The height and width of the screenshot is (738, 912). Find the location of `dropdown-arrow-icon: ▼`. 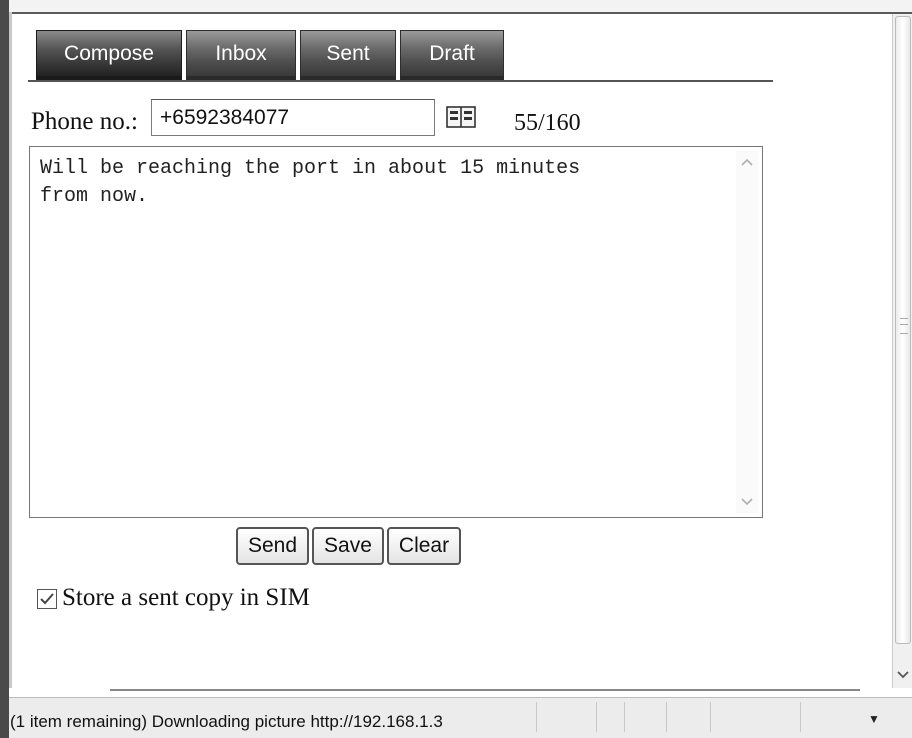

dropdown-arrow-icon: ▼ is located at coordinates (874, 719).